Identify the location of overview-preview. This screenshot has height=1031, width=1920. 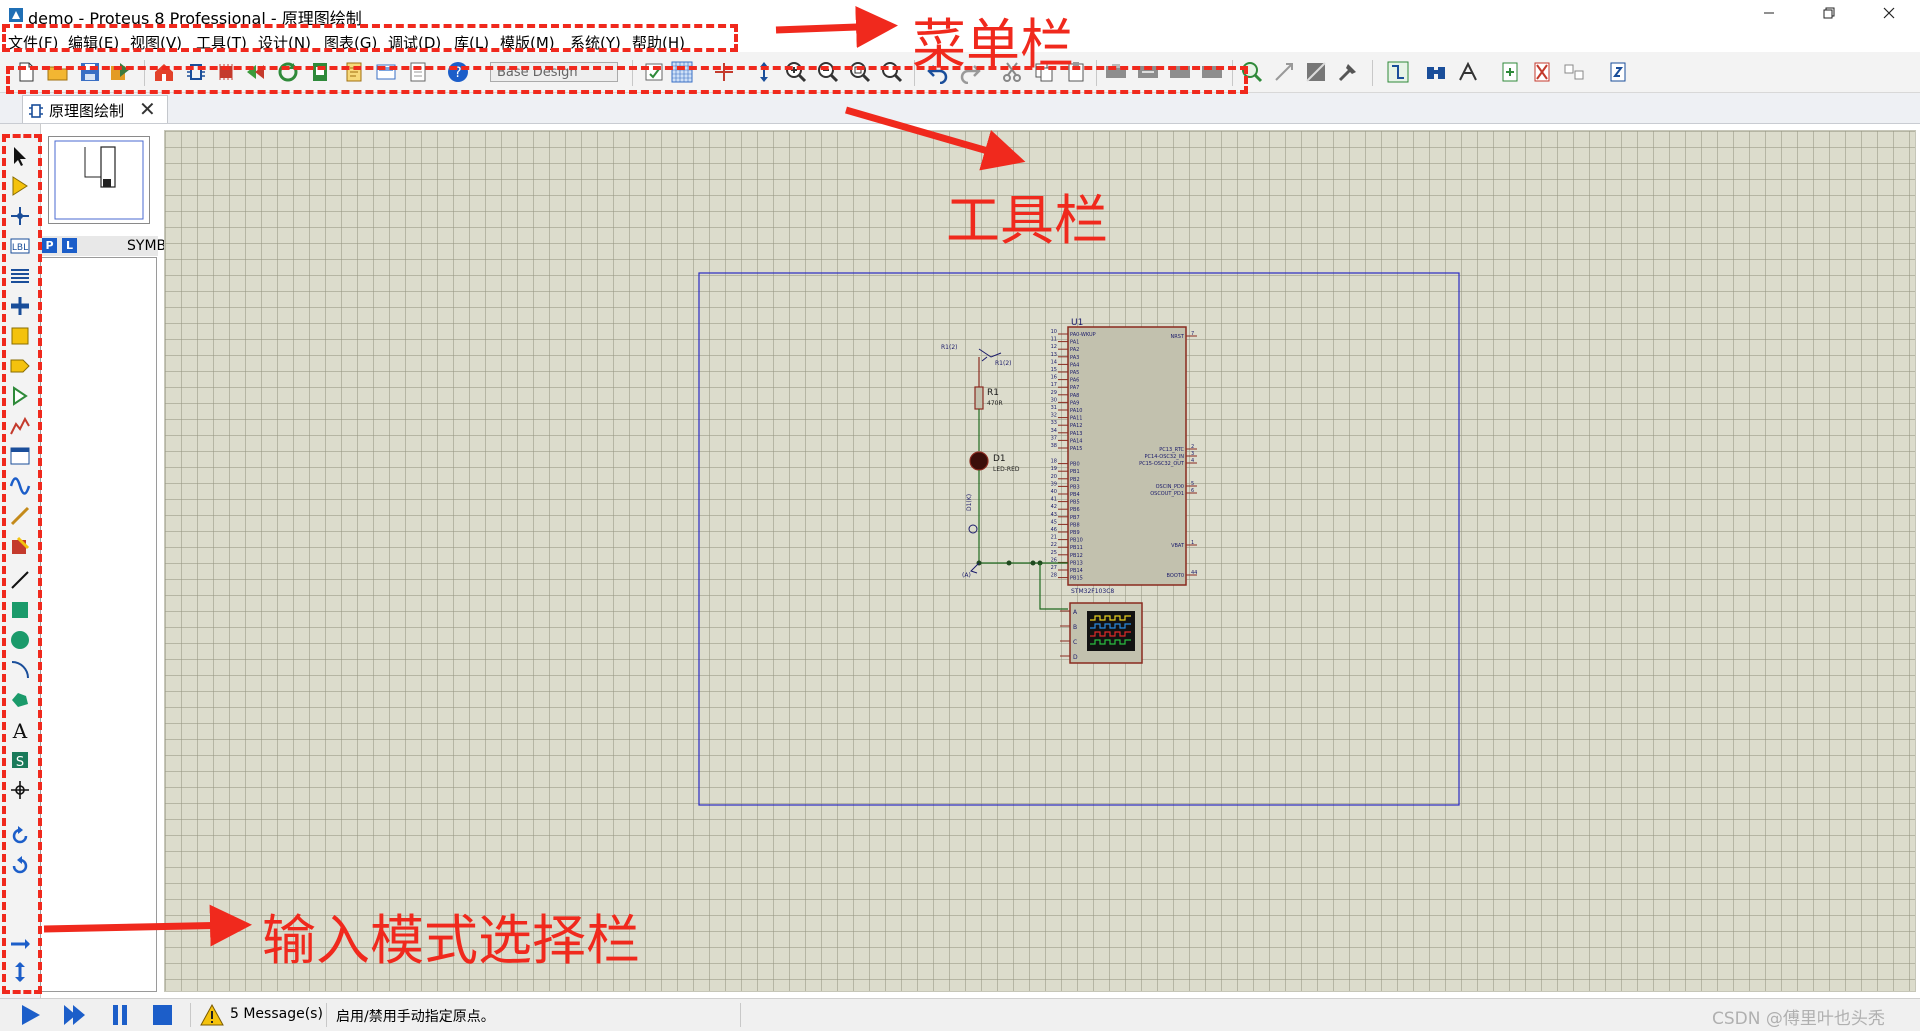
(99, 180).